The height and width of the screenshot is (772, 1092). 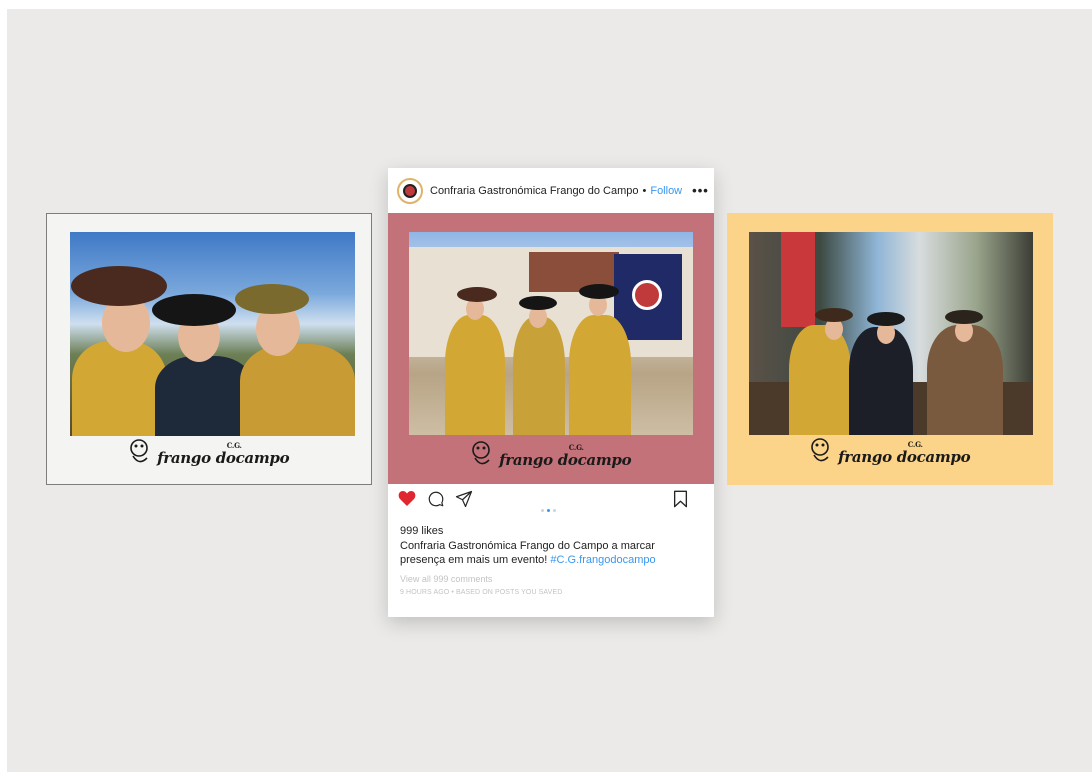 I want to click on carousel-dot-active, so click(x=548, y=510).